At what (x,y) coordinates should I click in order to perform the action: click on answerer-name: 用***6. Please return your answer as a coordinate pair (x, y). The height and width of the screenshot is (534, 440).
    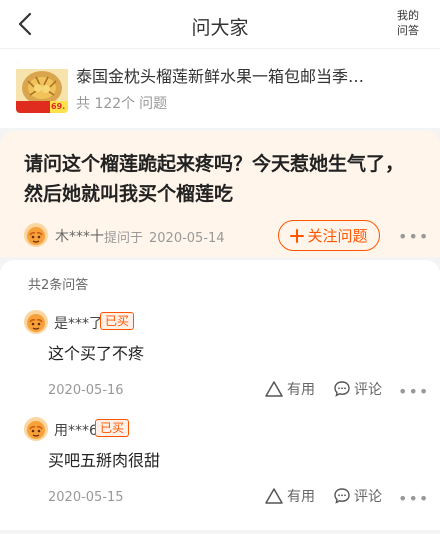
    Looking at the image, I should click on (76, 431).